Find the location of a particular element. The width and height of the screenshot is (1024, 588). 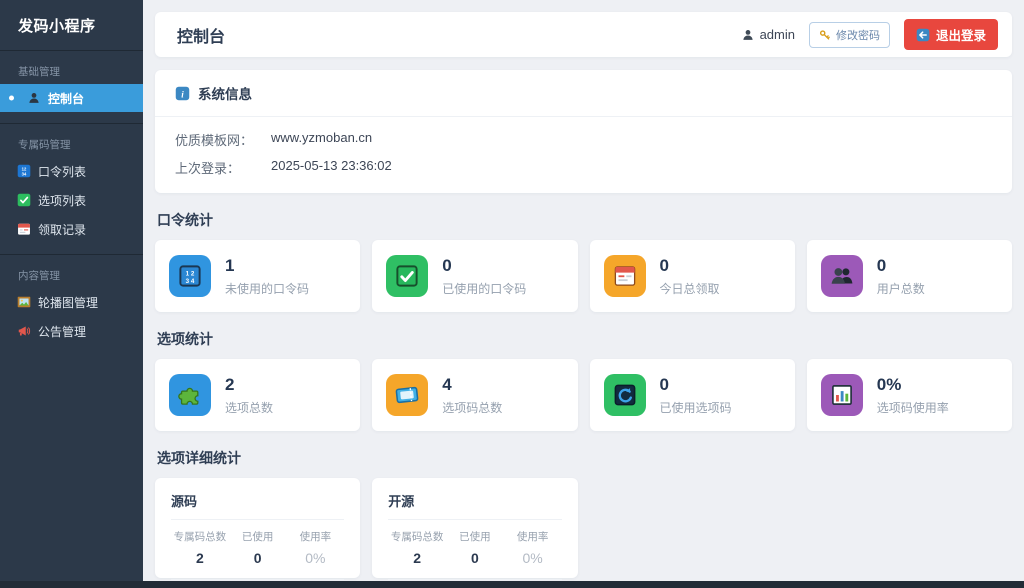

section-title-option-stats: 选项统计 is located at coordinates (185, 339).